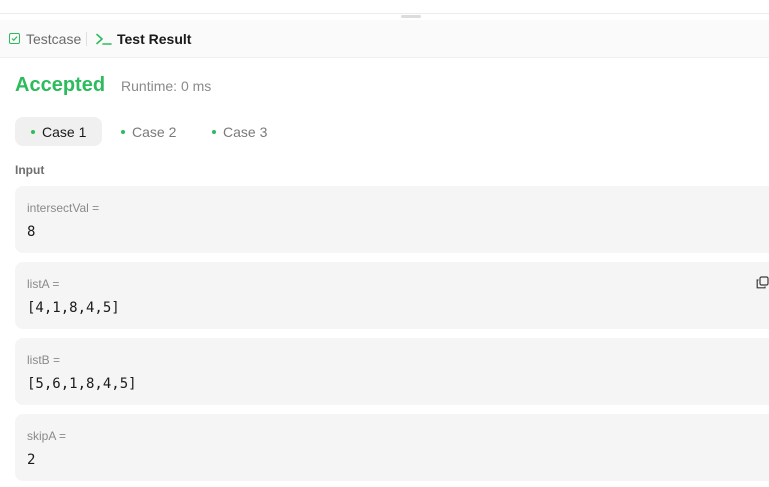 Image resolution: width=769 pixels, height=487 pixels. What do you see at coordinates (31, 232) in the screenshot?
I see `param-value: 8` at bounding box center [31, 232].